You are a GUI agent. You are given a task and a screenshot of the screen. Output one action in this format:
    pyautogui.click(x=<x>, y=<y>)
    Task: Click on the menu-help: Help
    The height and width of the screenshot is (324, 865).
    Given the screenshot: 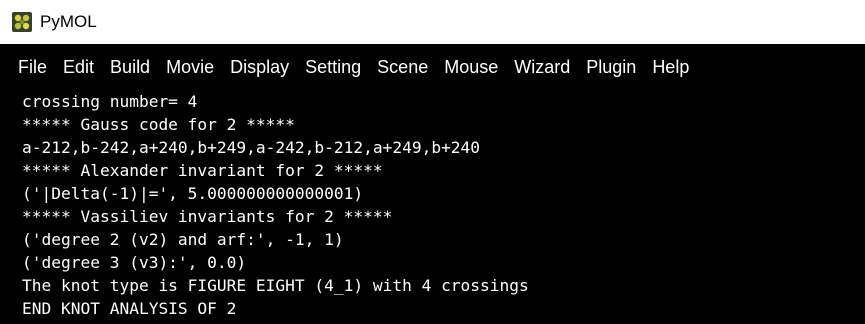 What is the action you would take?
    pyautogui.click(x=670, y=67)
    